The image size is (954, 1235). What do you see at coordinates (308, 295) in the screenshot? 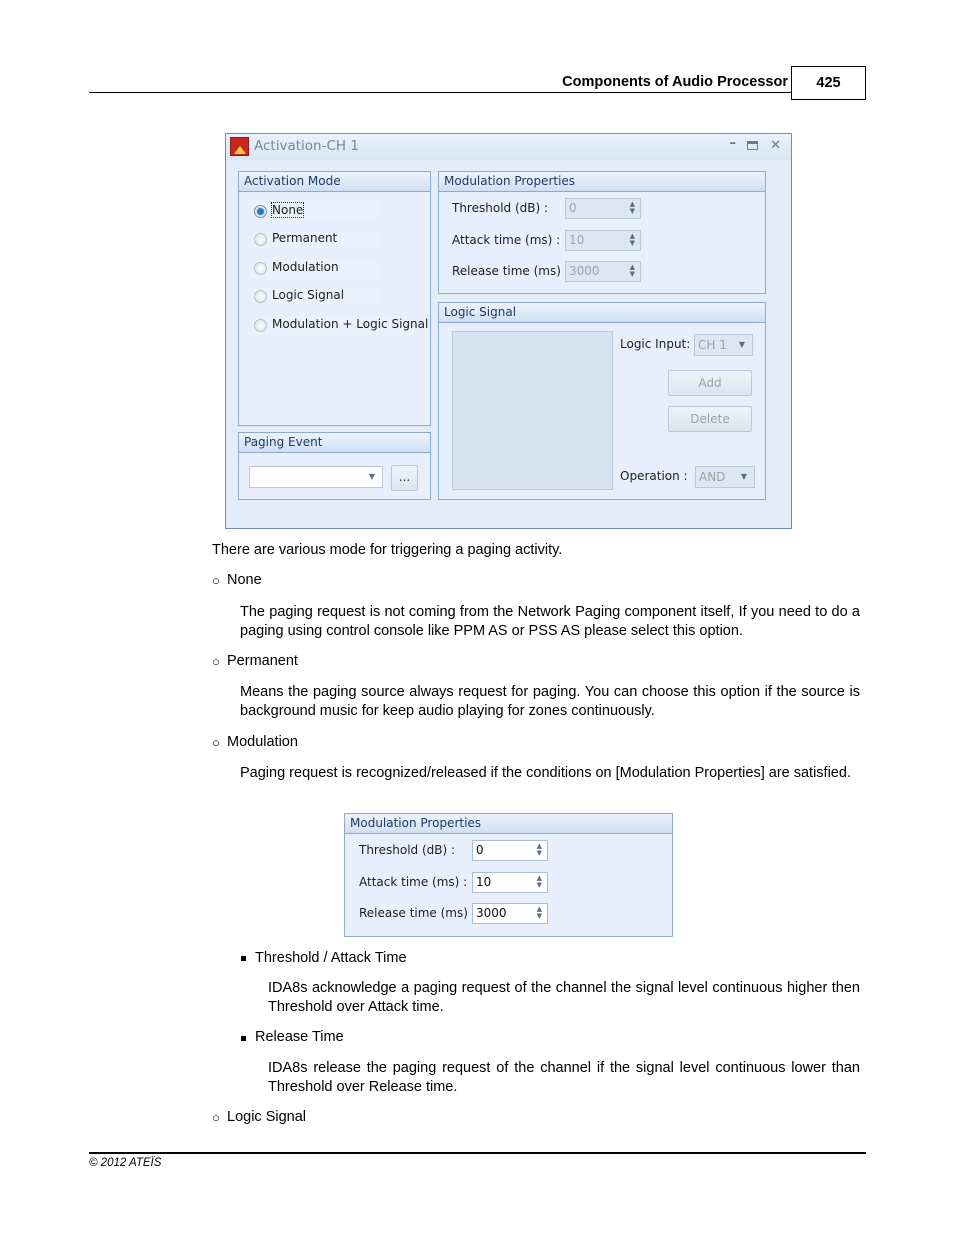
I see `radio-label: Logic Signal` at bounding box center [308, 295].